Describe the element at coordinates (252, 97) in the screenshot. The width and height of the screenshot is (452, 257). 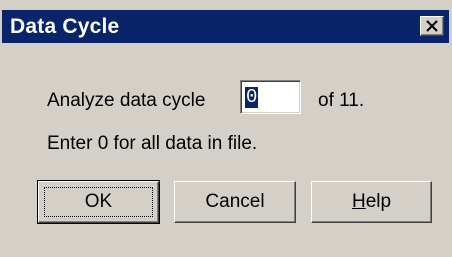
I see `data-cycle-value: 0` at that location.